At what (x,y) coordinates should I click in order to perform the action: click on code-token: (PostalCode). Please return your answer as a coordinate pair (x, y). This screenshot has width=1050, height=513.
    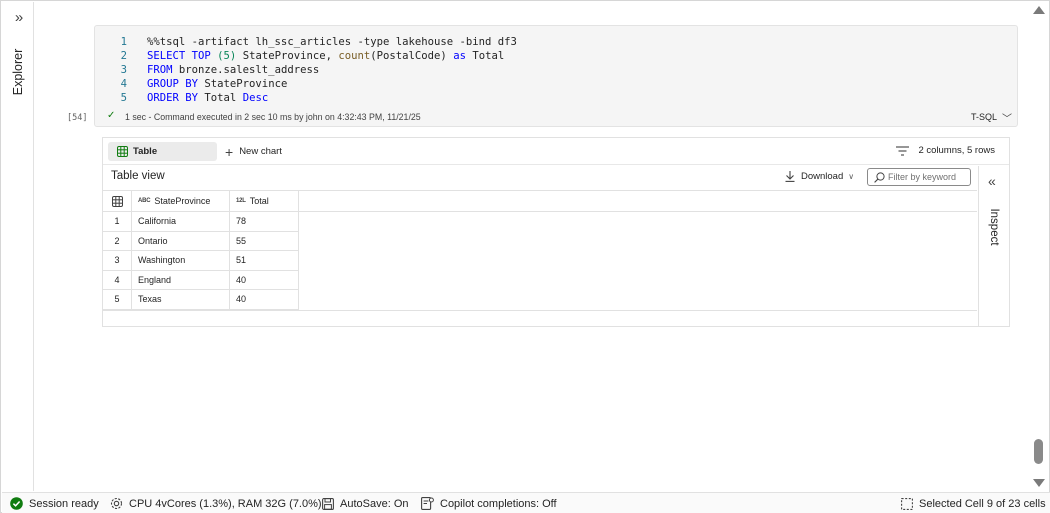
    Looking at the image, I should click on (412, 56).